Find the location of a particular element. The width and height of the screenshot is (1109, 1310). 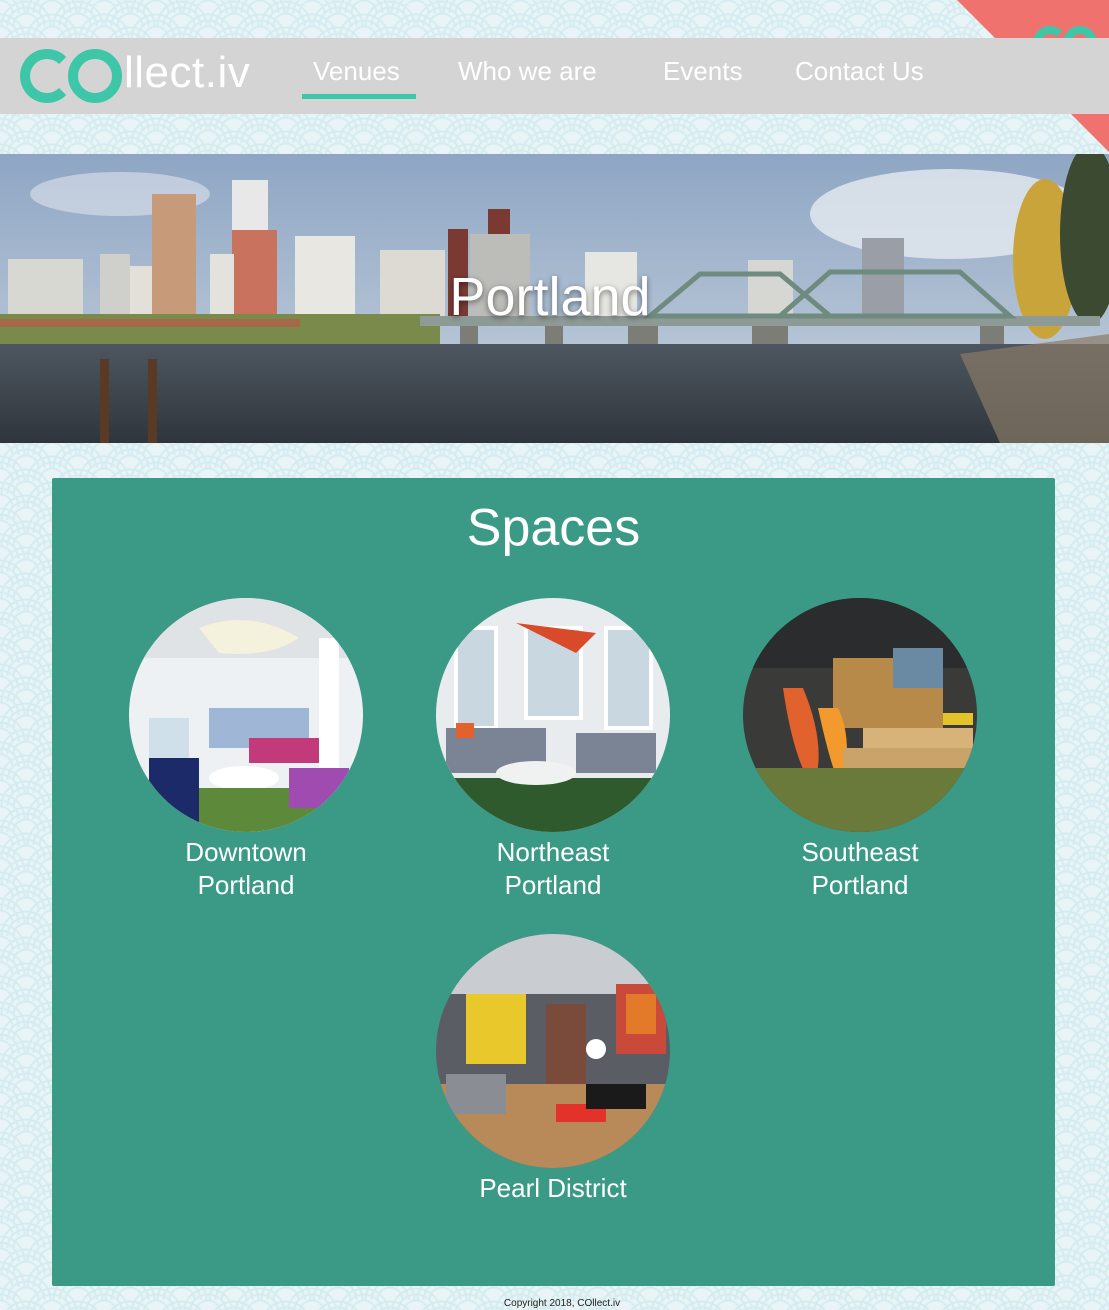

space-label: Southeast Portland is located at coordinates (860, 868).